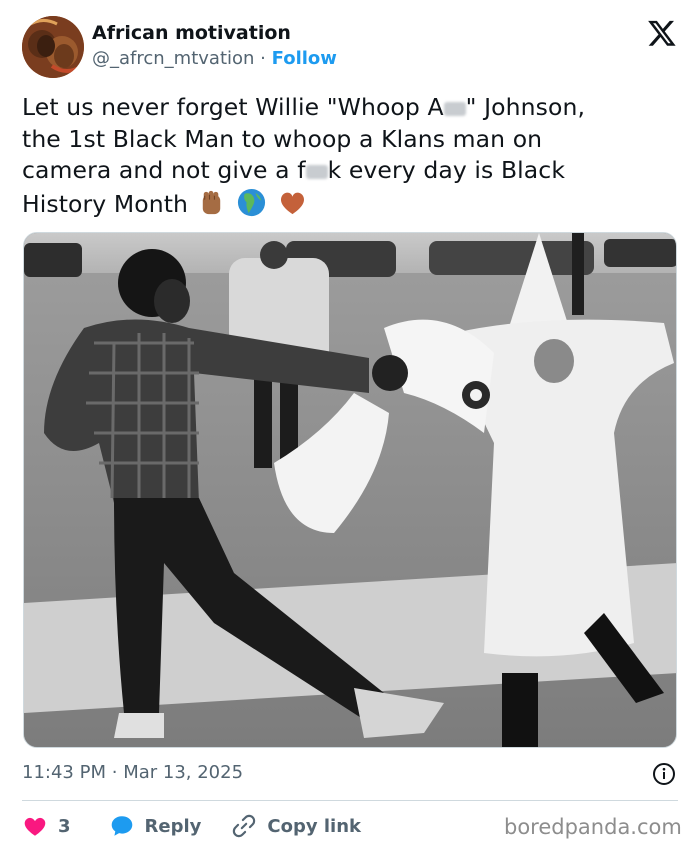 The height and width of the screenshot is (852, 700). Describe the element at coordinates (64, 826) in the screenshot. I see `like-count: 3` at that location.